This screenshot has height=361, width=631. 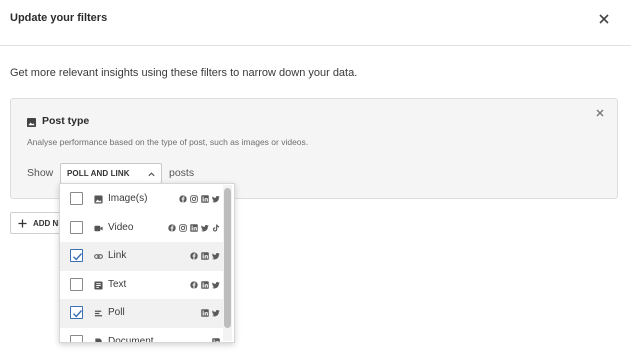 I want to click on option-text: Text, so click(x=143, y=285).